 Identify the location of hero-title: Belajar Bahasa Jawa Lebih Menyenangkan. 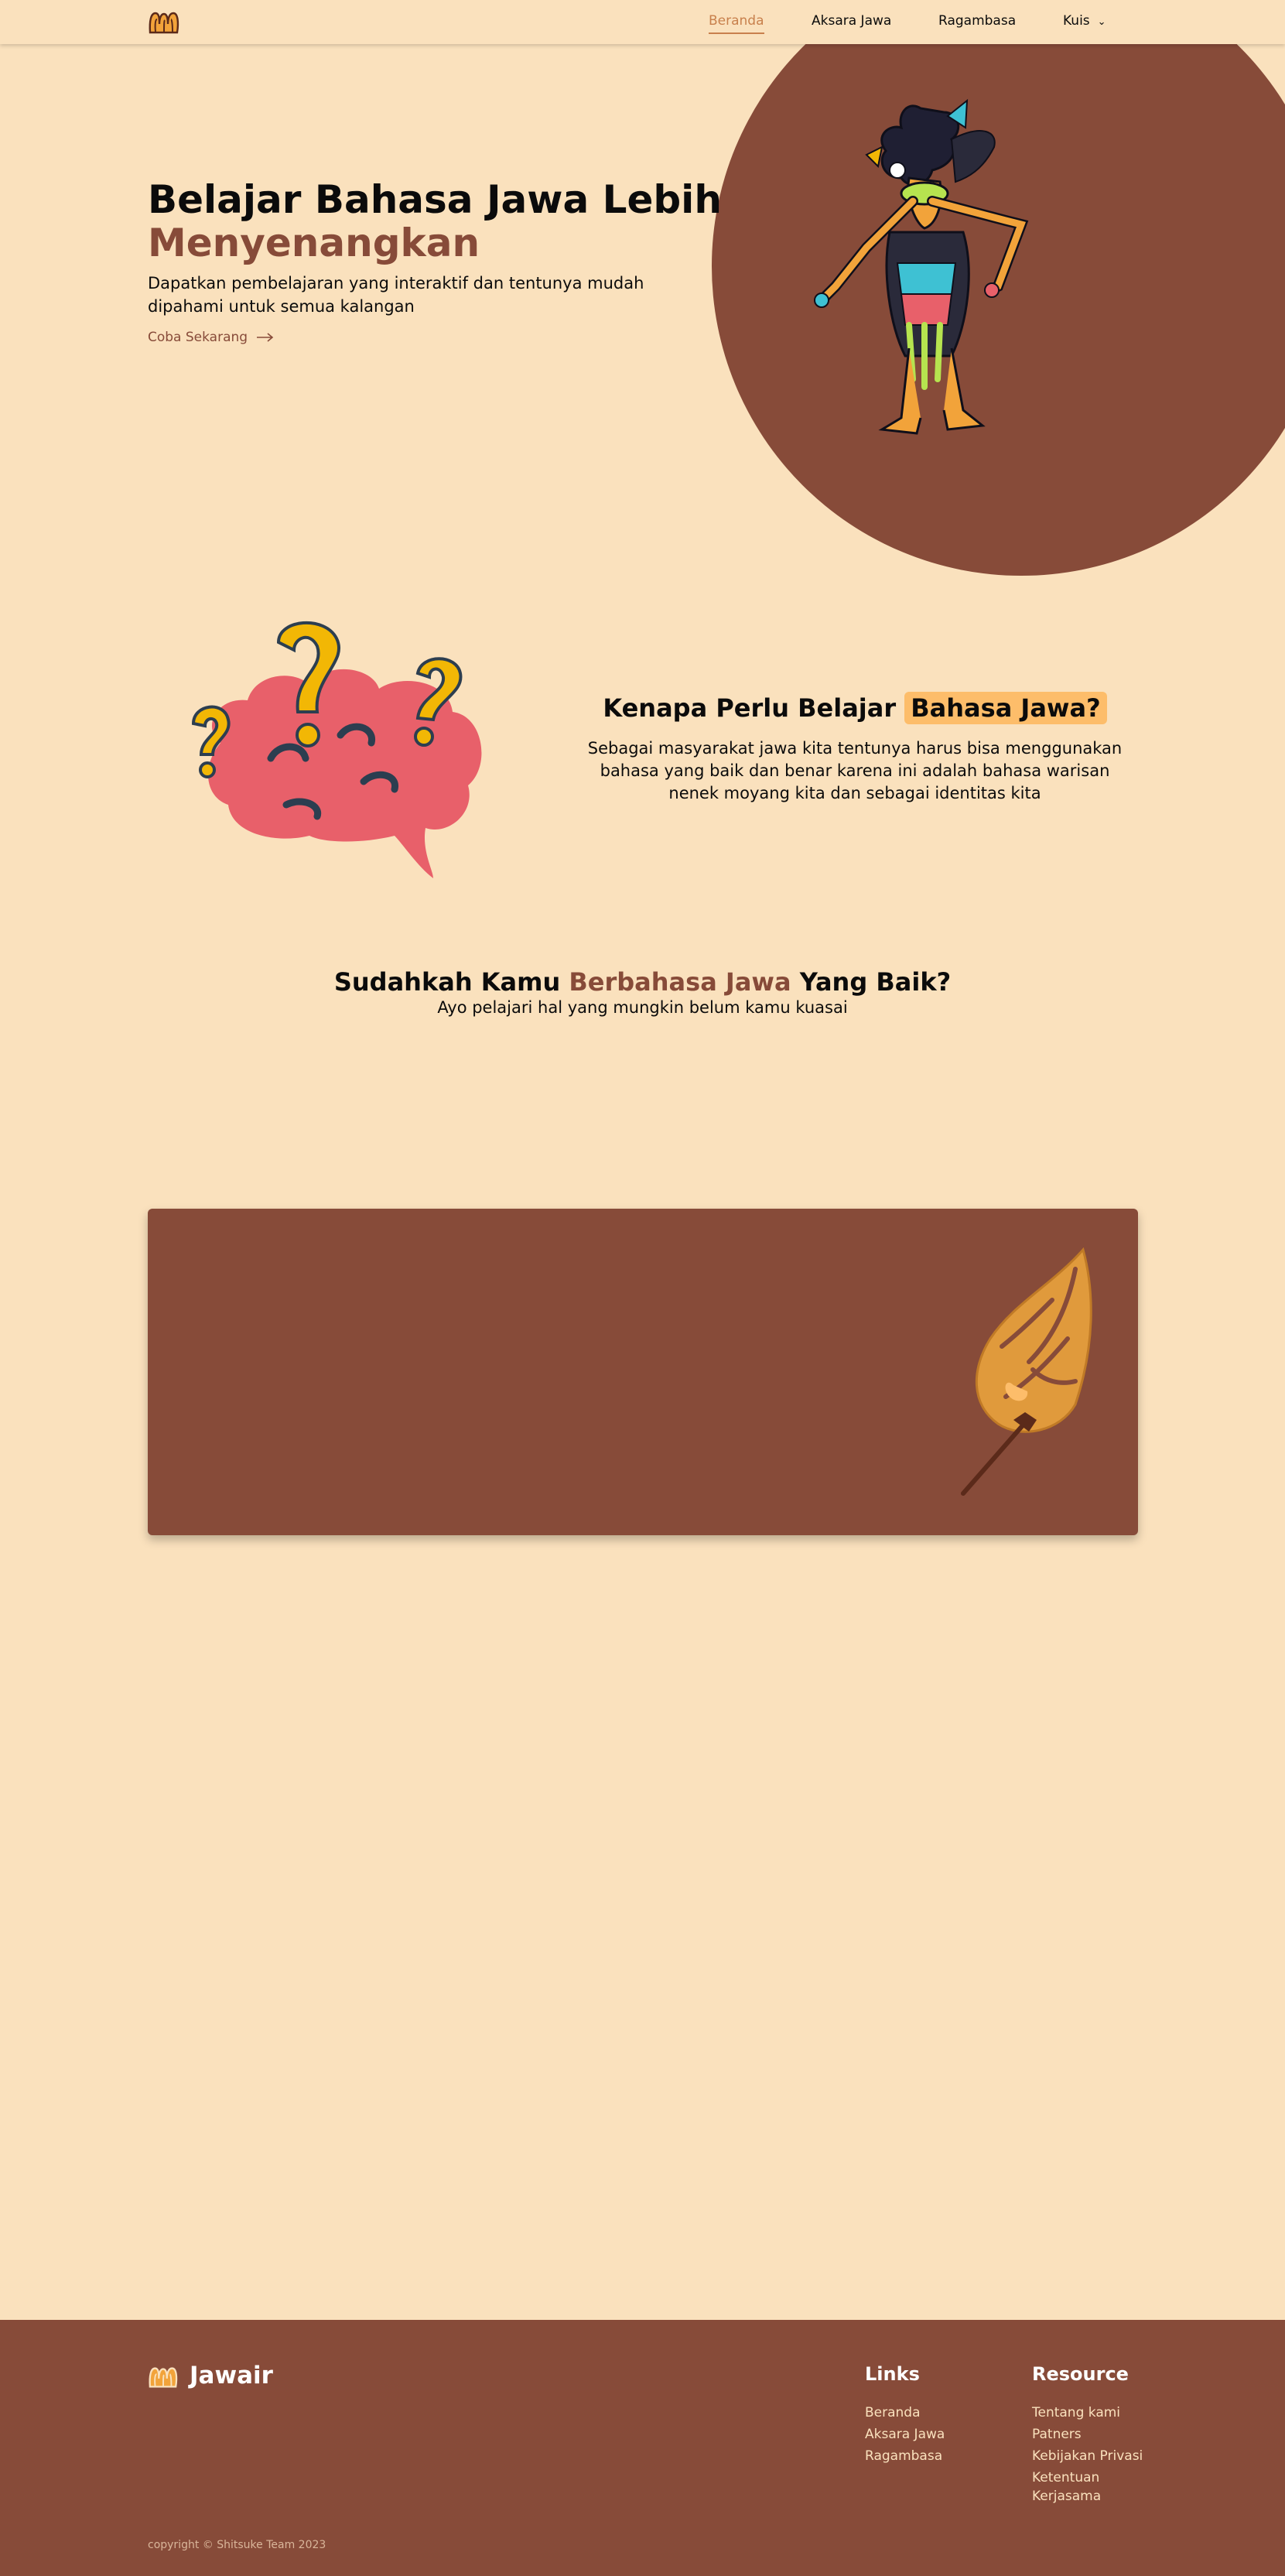
(442, 221).